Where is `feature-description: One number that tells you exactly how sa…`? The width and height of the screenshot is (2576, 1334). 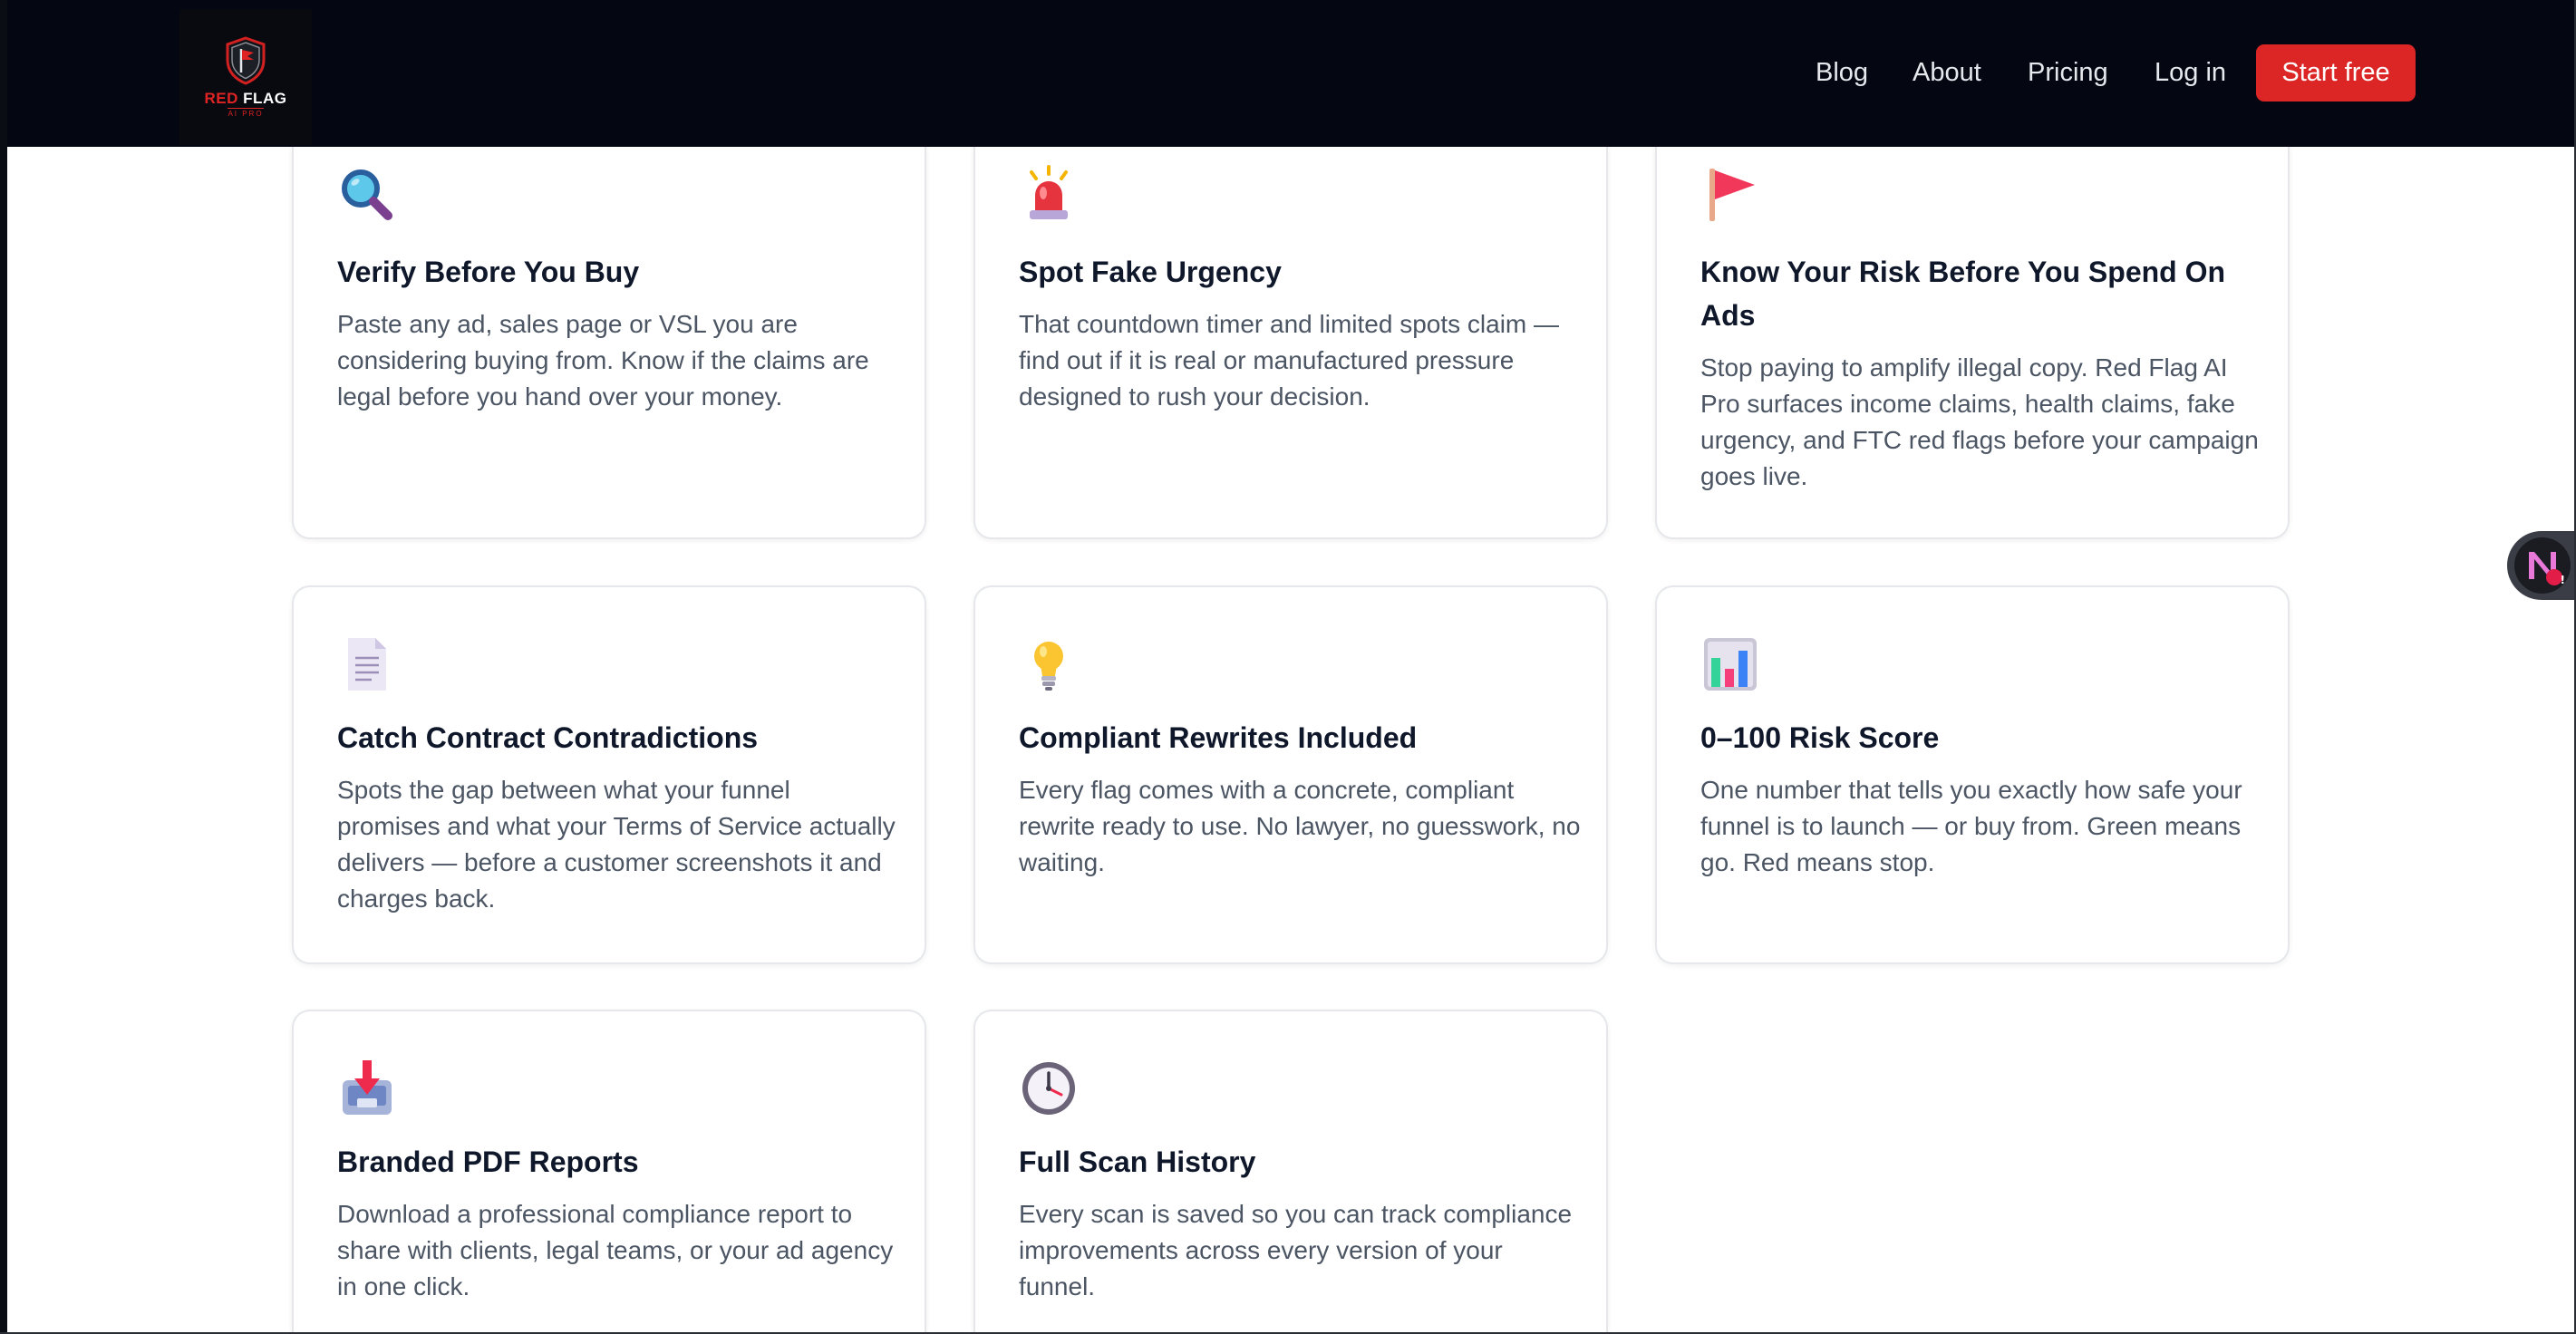
feature-description: One number that tells you exactly how sa… is located at coordinates (1971, 826).